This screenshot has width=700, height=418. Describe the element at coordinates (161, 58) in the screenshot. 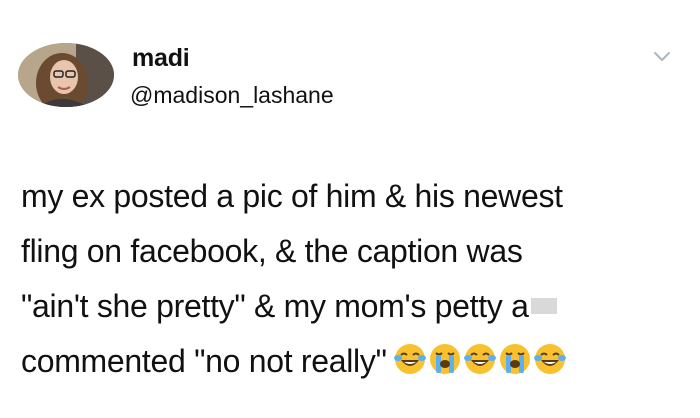

I see `display-name: madi` at that location.